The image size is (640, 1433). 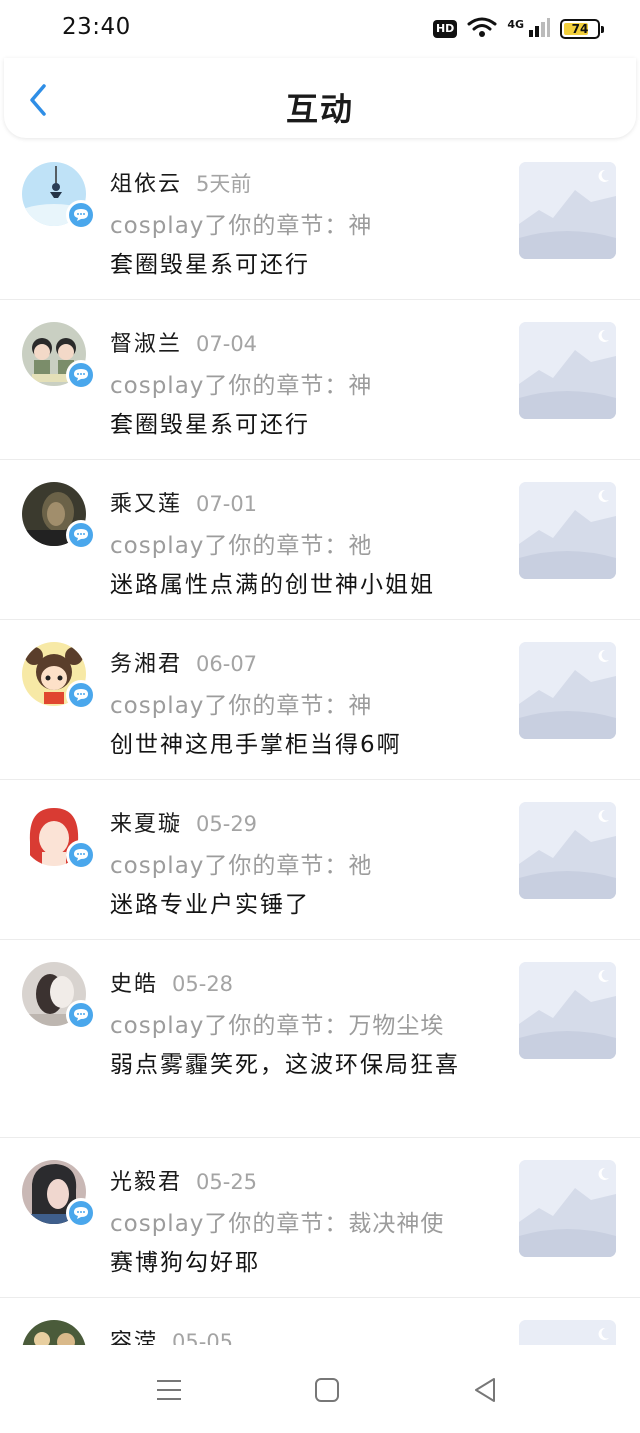 What do you see at coordinates (183, 822) in the screenshot?
I see `name-row: 来夏璇 05-29` at bounding box center [183, 822].